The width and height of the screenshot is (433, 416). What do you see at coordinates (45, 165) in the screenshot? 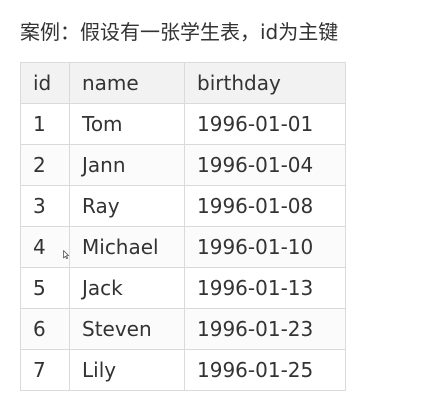
I see `cell-id: 2` at bounding box center [45, 165].